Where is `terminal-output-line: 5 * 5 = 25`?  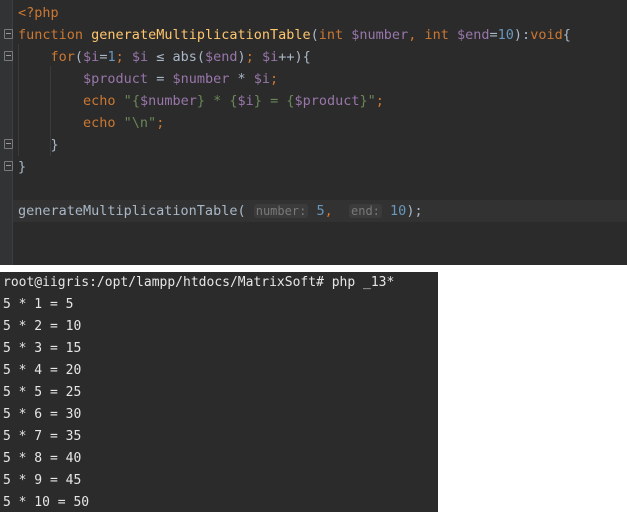
terminal-output-line: 5 * 5 = 25 is located at coordinates (42, 392).